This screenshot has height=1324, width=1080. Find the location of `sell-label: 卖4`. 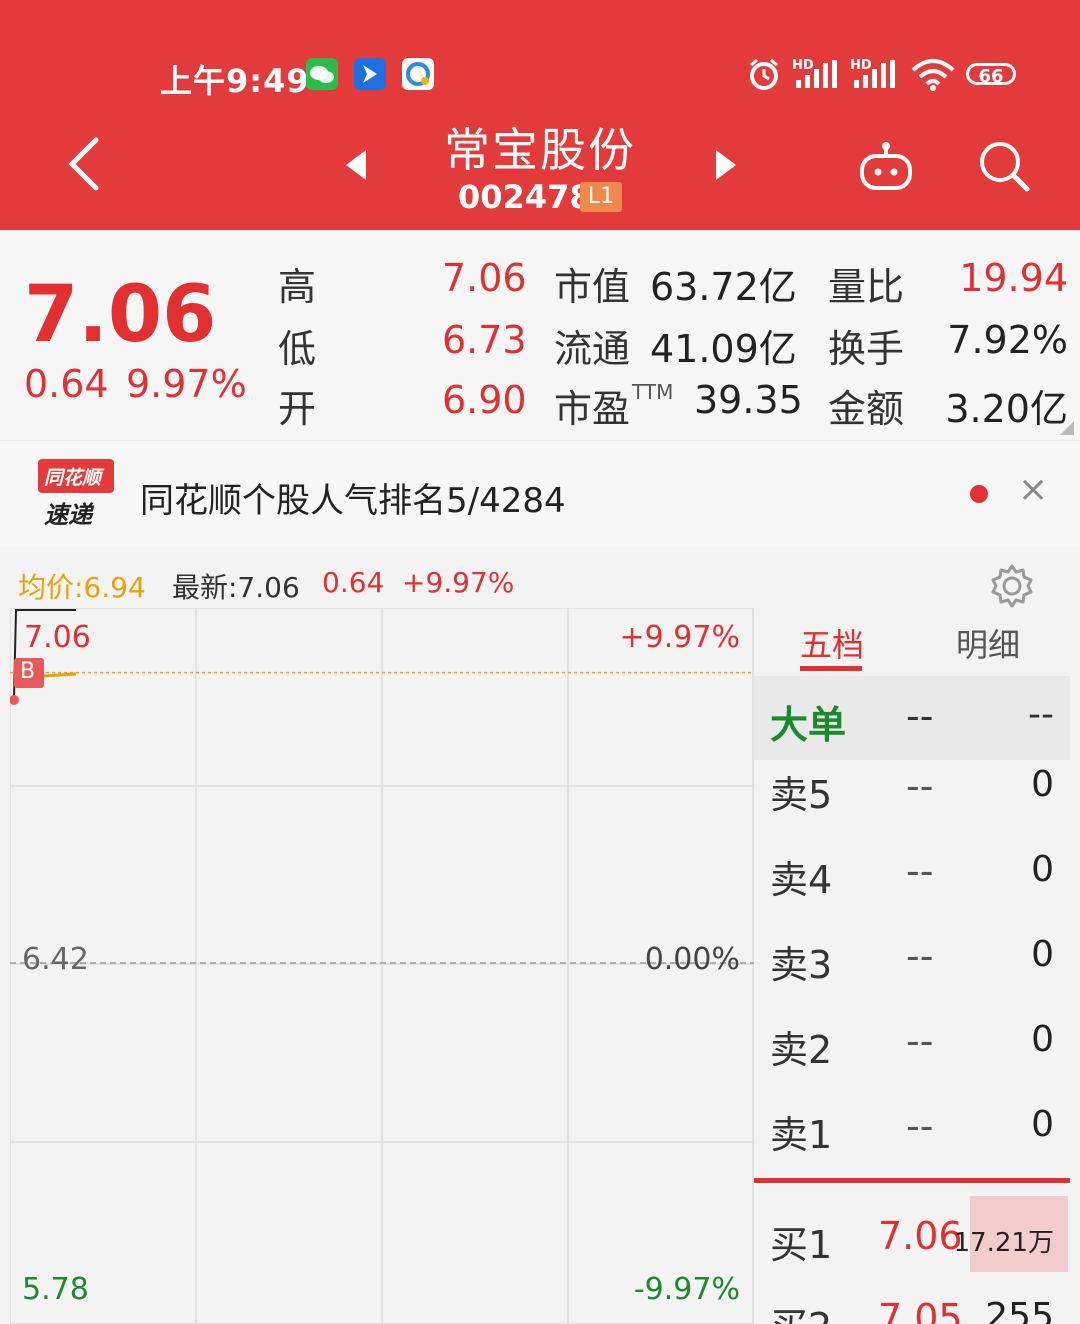

sell-label: 卖4 is located at coordinates (801, 880).